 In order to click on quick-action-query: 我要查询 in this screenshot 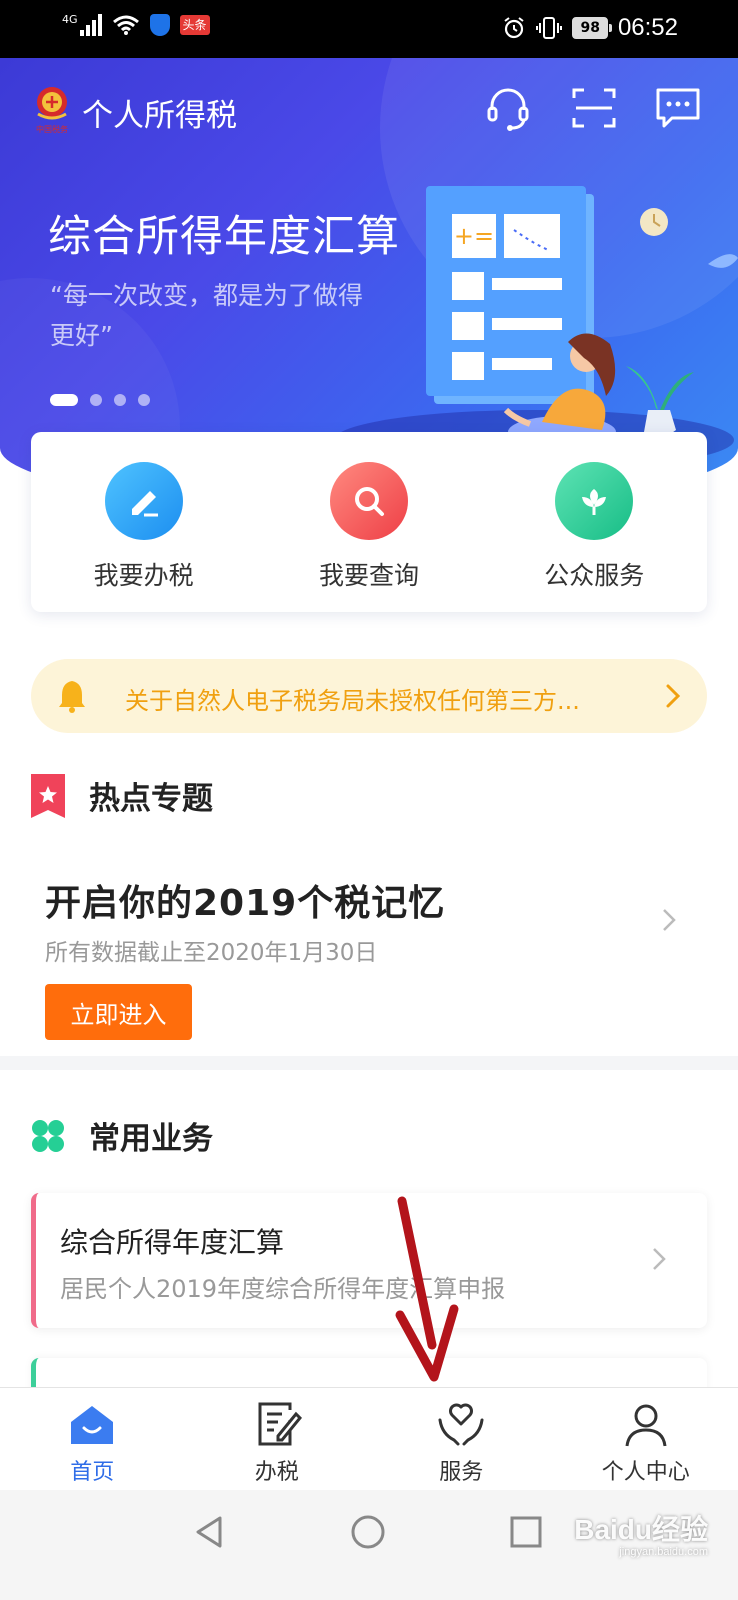, I will do `click(369, 527)`.